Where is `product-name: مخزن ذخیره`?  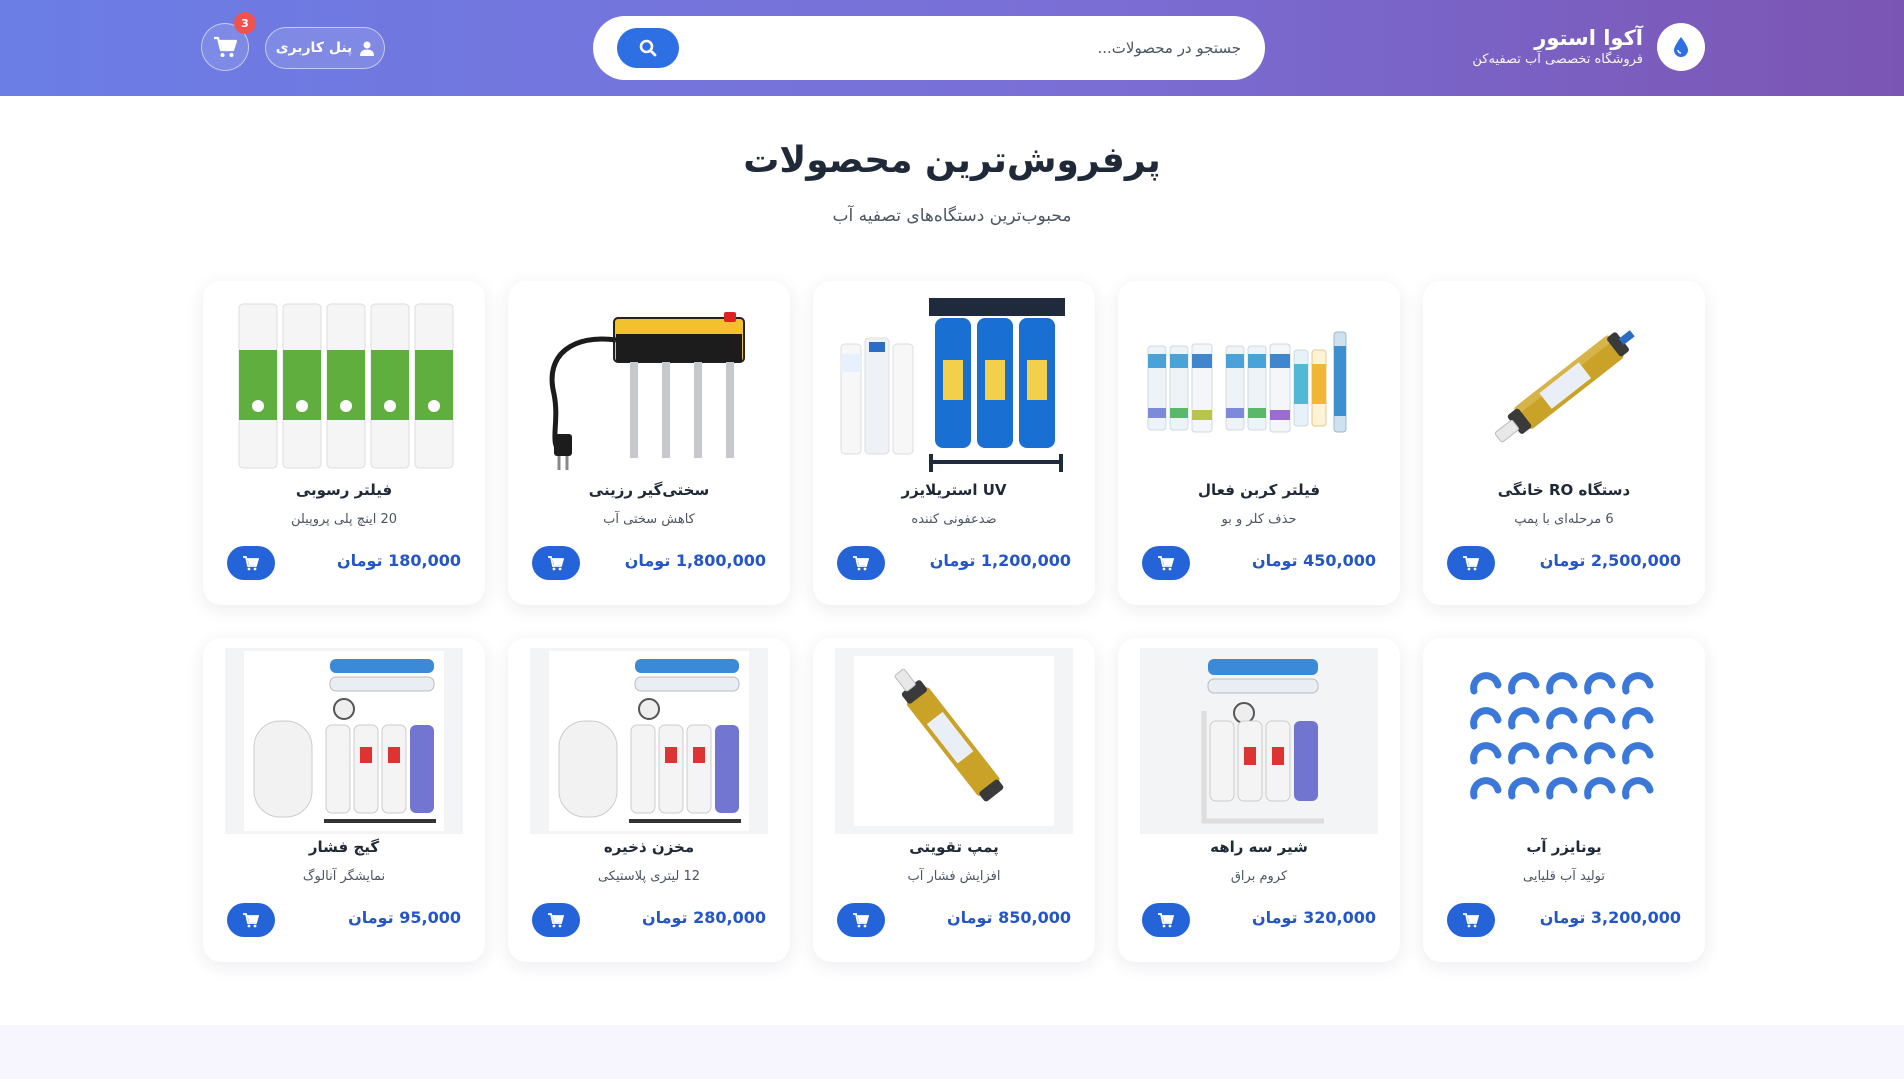 product-name: مخزن ذخیره is located at coordinates (649, 847).